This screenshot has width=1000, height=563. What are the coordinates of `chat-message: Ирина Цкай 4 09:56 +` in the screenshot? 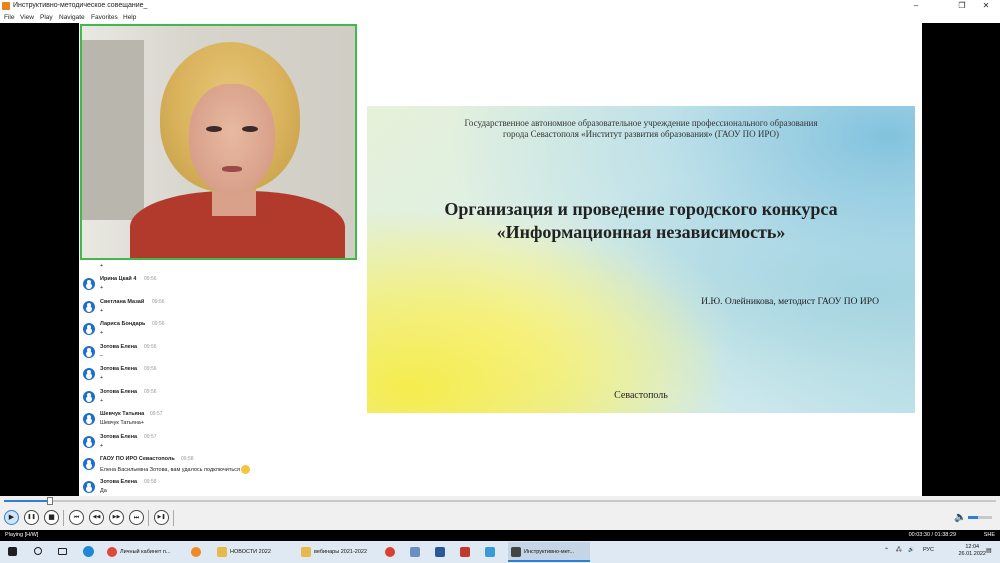 It's located at (218, 285).